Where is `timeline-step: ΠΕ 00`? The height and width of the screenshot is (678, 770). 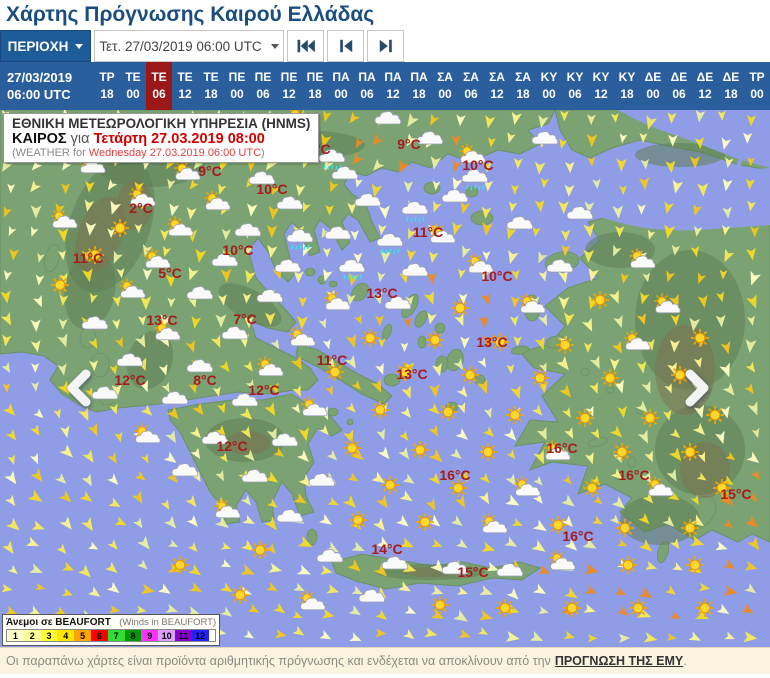
timeline-step: ΠΕ 00 is located at coordinates (237, 86).